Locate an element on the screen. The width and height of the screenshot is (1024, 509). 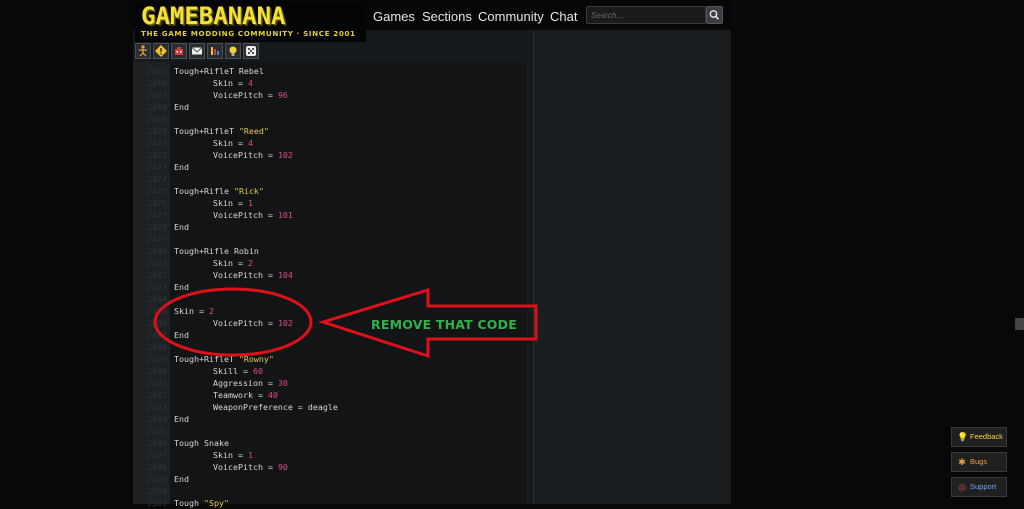
annotation-overlay is located at coordinates (345, 323).